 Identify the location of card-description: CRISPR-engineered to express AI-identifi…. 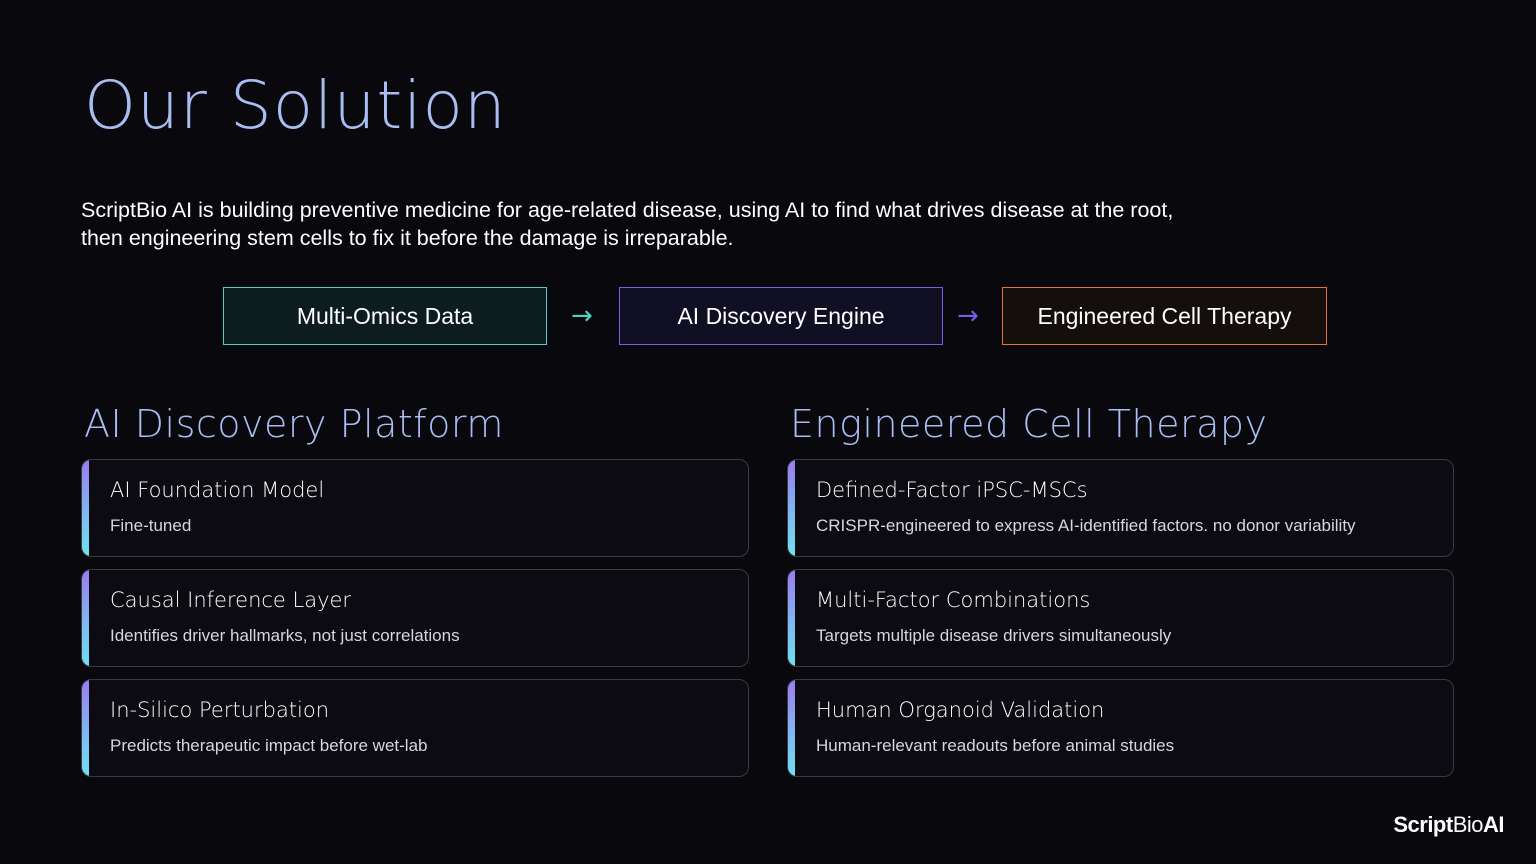
(1086, 525).